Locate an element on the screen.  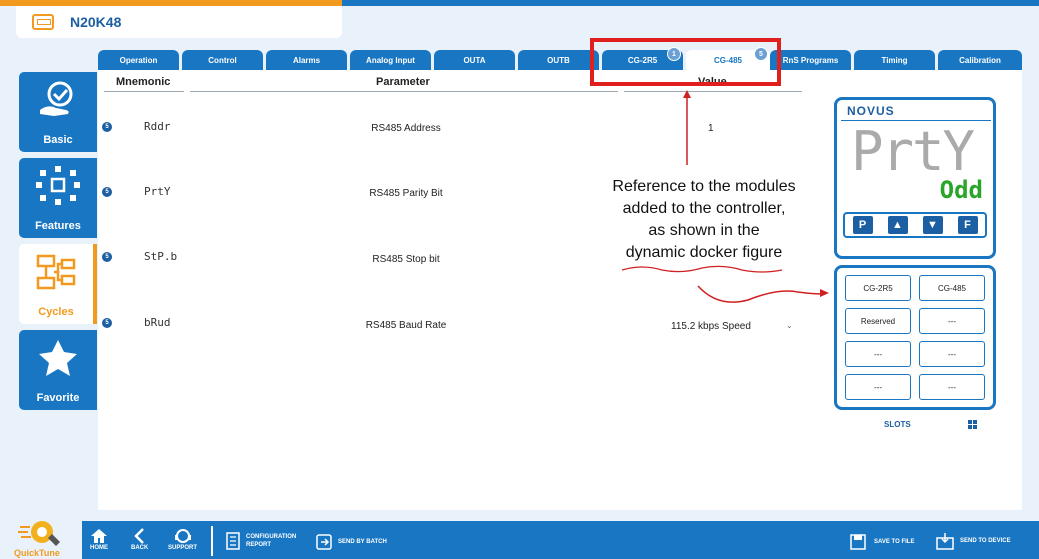
quicktune-logo-icon is located at coordinates (39, 533).